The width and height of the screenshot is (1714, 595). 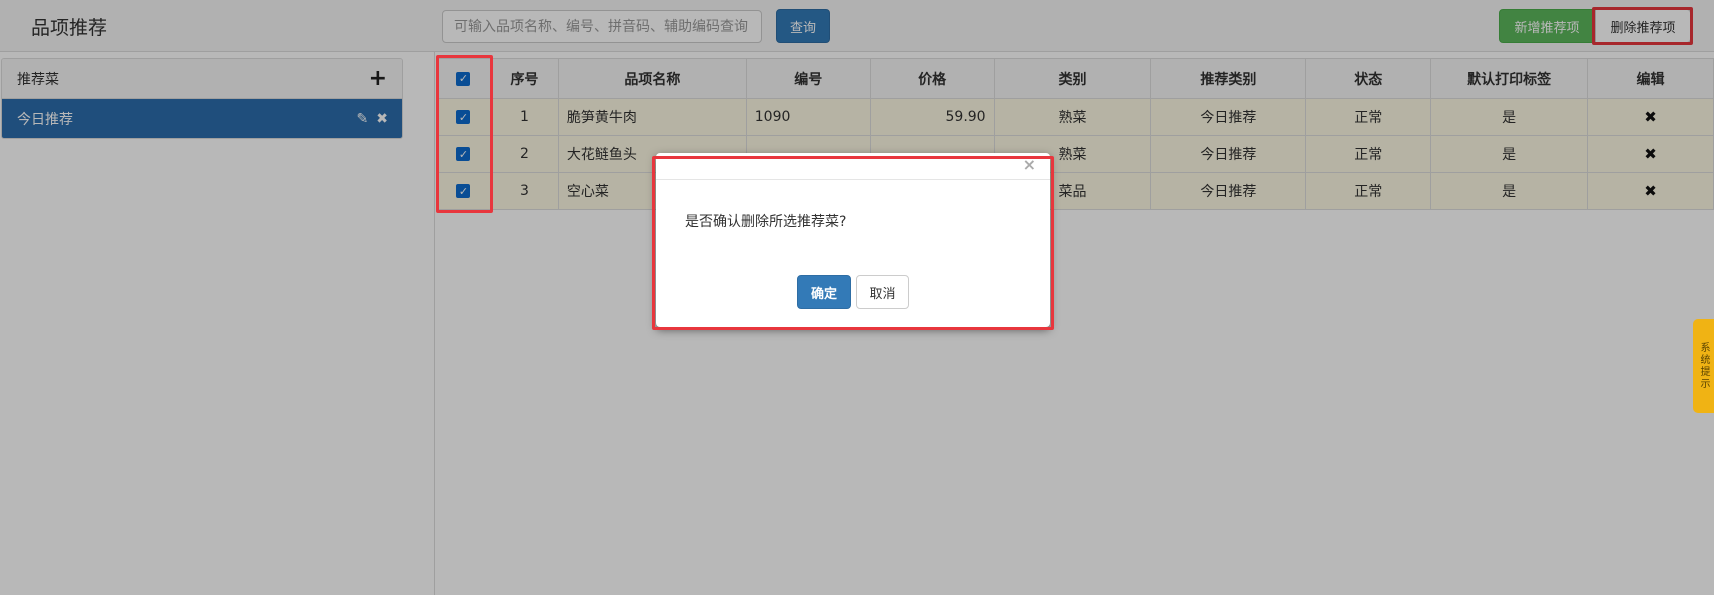 I want to click on dialog-footer: 确定 取消, so click(x=853, y=292).